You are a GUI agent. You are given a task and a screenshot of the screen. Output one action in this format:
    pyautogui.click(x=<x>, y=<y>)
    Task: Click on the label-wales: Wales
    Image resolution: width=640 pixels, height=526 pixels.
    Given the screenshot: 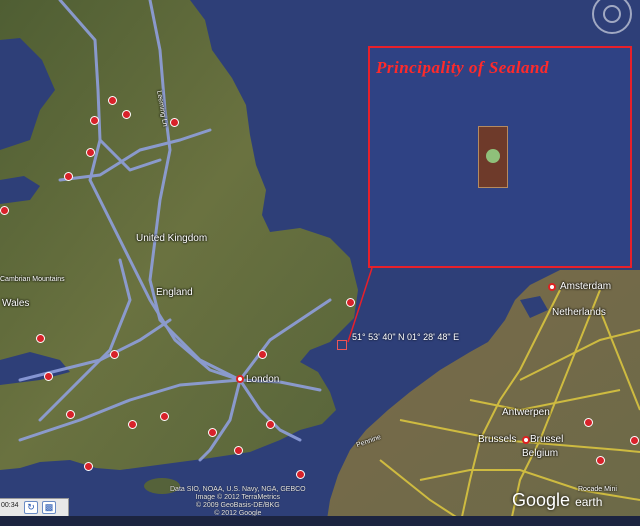 What is the action you would take?
    pyautogui.click(x=16, y=303)
    